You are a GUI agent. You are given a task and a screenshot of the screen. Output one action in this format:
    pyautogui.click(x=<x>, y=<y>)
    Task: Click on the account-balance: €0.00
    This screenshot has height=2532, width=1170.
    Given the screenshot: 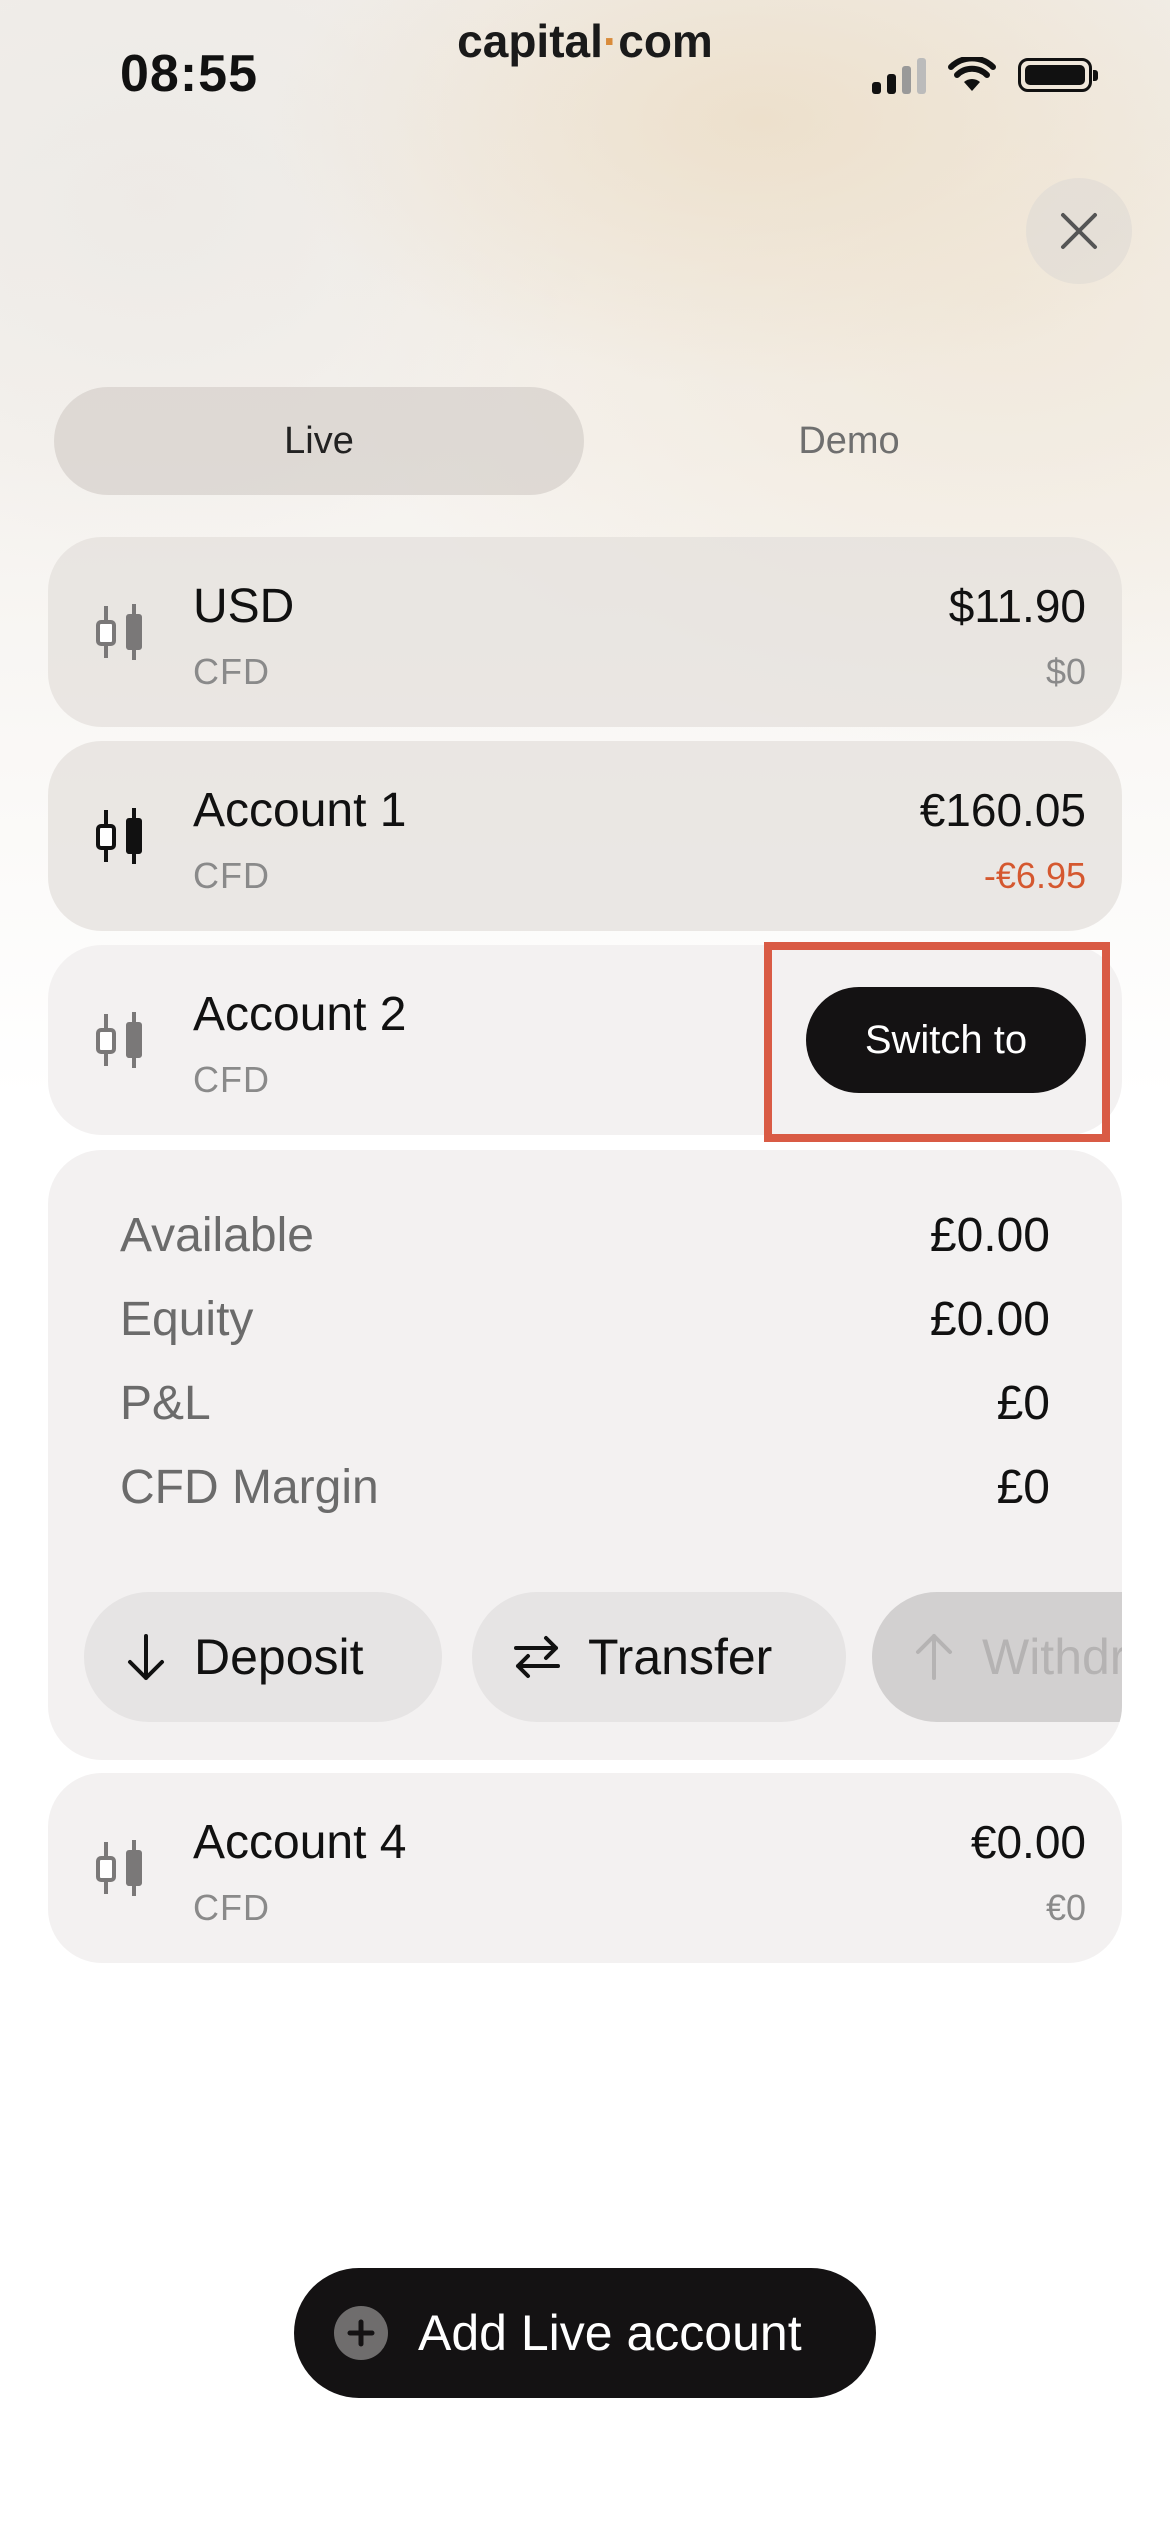 What is the action you would take?
    pyautogui.click(x=1028, y=1842)
    